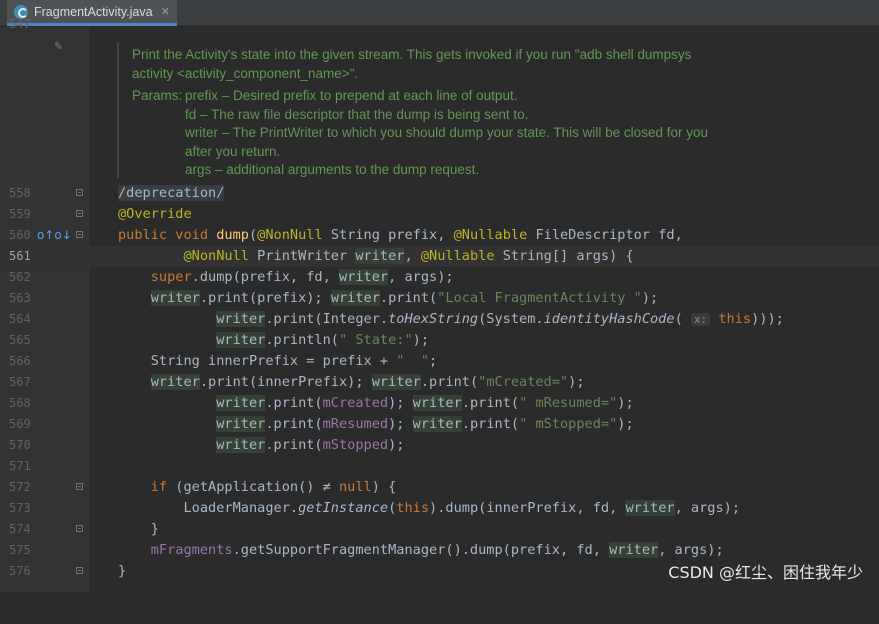  What do you see at coordinates (735, 319) in the screenshot?
I see `keyword: this` at bounding box center [735, 319].